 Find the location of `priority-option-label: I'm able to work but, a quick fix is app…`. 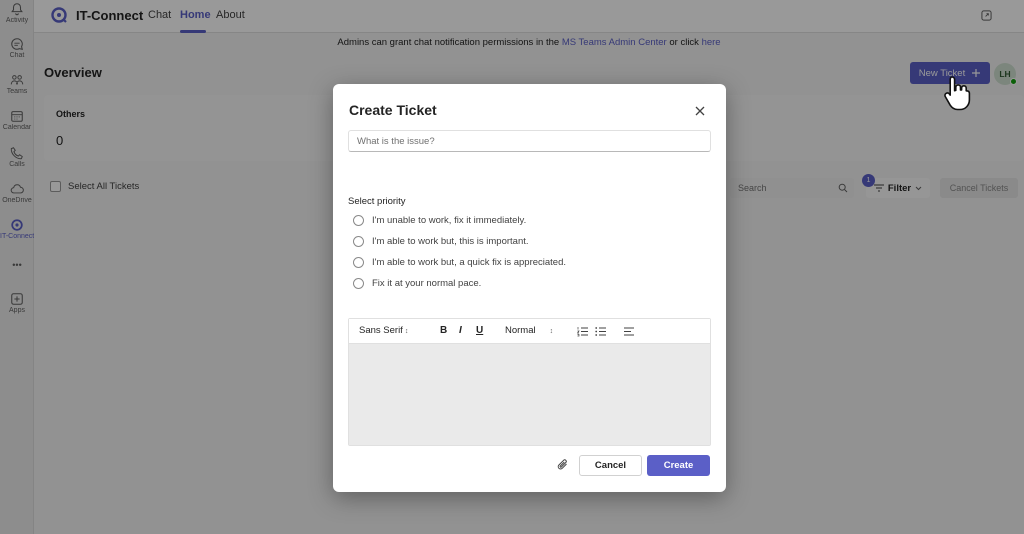

priority-option-label: I'm able to work but, a quick fix is app… is located at coordinates (469, 262).